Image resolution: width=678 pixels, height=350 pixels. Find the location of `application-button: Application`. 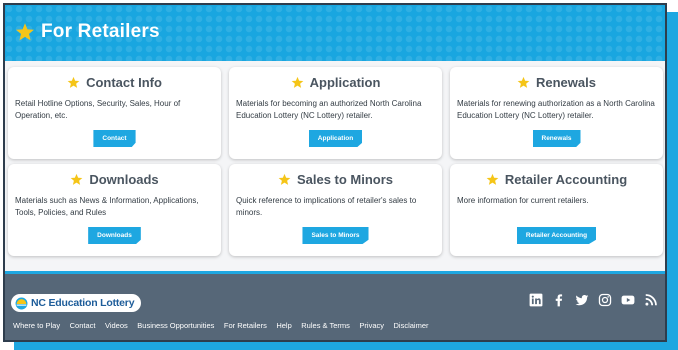

application-button: Application is located at coordinates (335, 138).